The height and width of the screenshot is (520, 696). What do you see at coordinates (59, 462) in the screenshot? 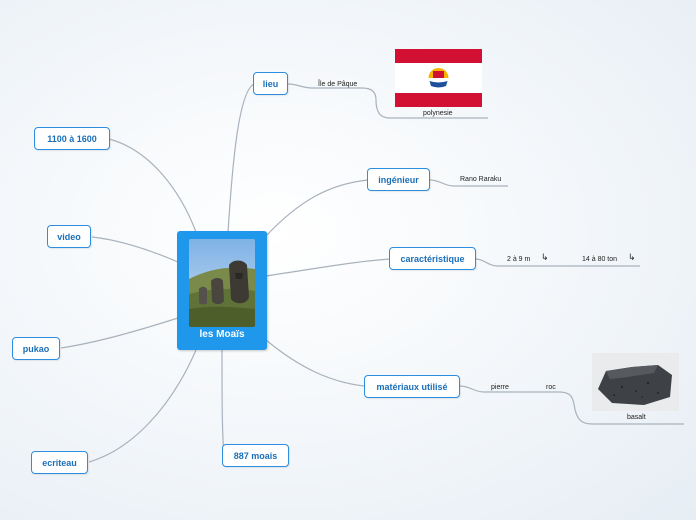
I see `topic-ecriteau: ecriteau` at bounding box center [59, 462].